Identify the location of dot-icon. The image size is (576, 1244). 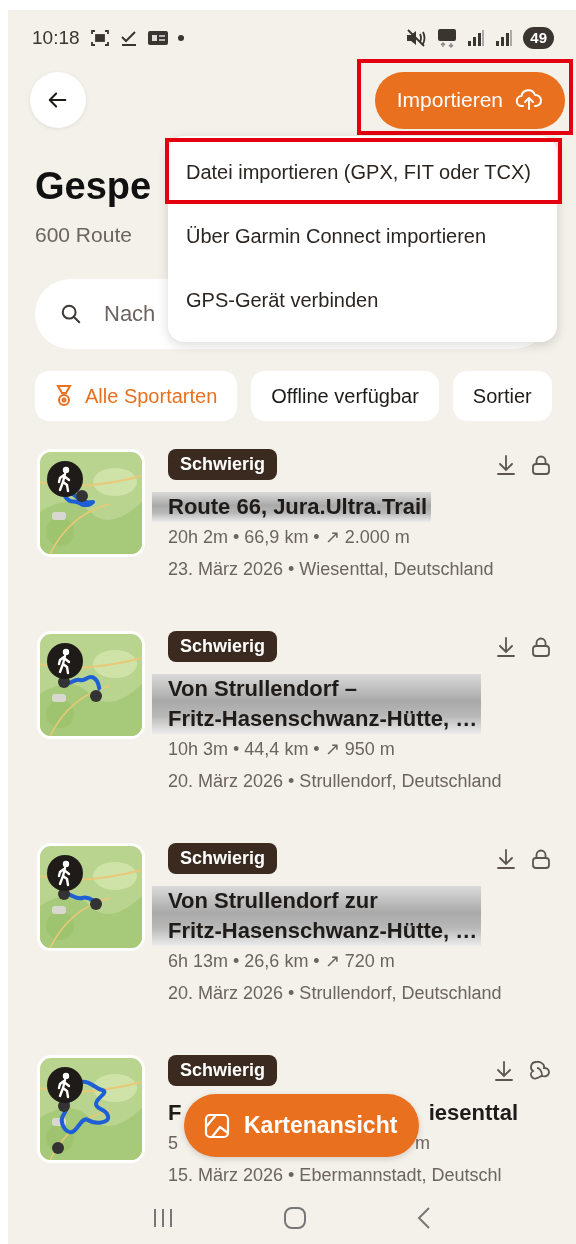
(180, 37).